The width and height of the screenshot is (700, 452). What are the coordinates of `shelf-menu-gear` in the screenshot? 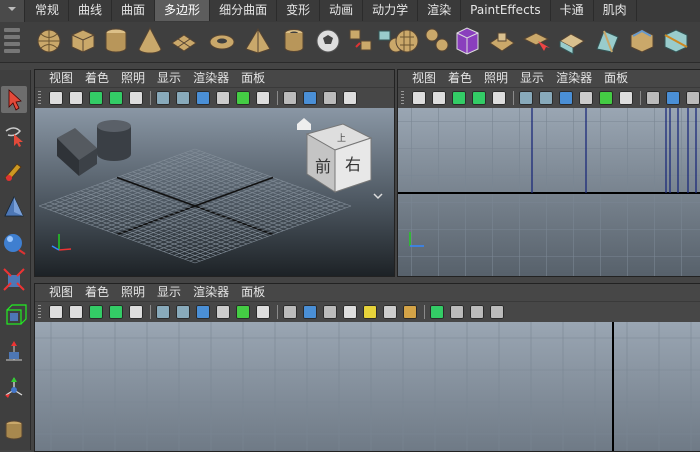 It's located at (12, 11).